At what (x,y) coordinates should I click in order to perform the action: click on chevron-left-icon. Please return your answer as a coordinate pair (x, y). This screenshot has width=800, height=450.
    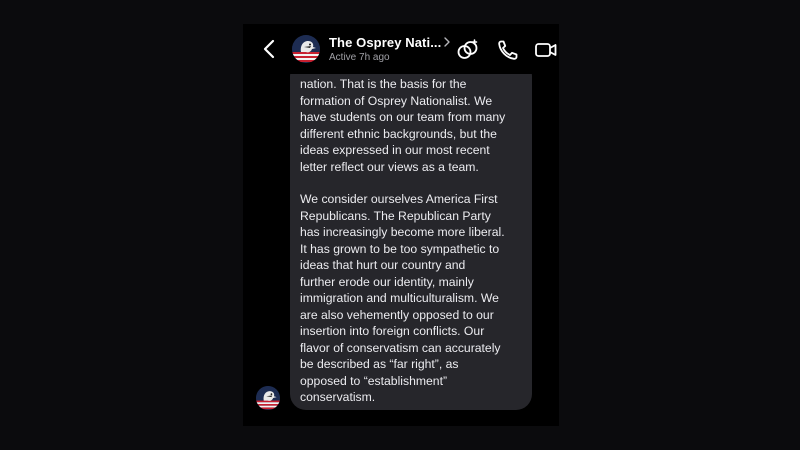
    Looking at the image, I should click on (270, 49).